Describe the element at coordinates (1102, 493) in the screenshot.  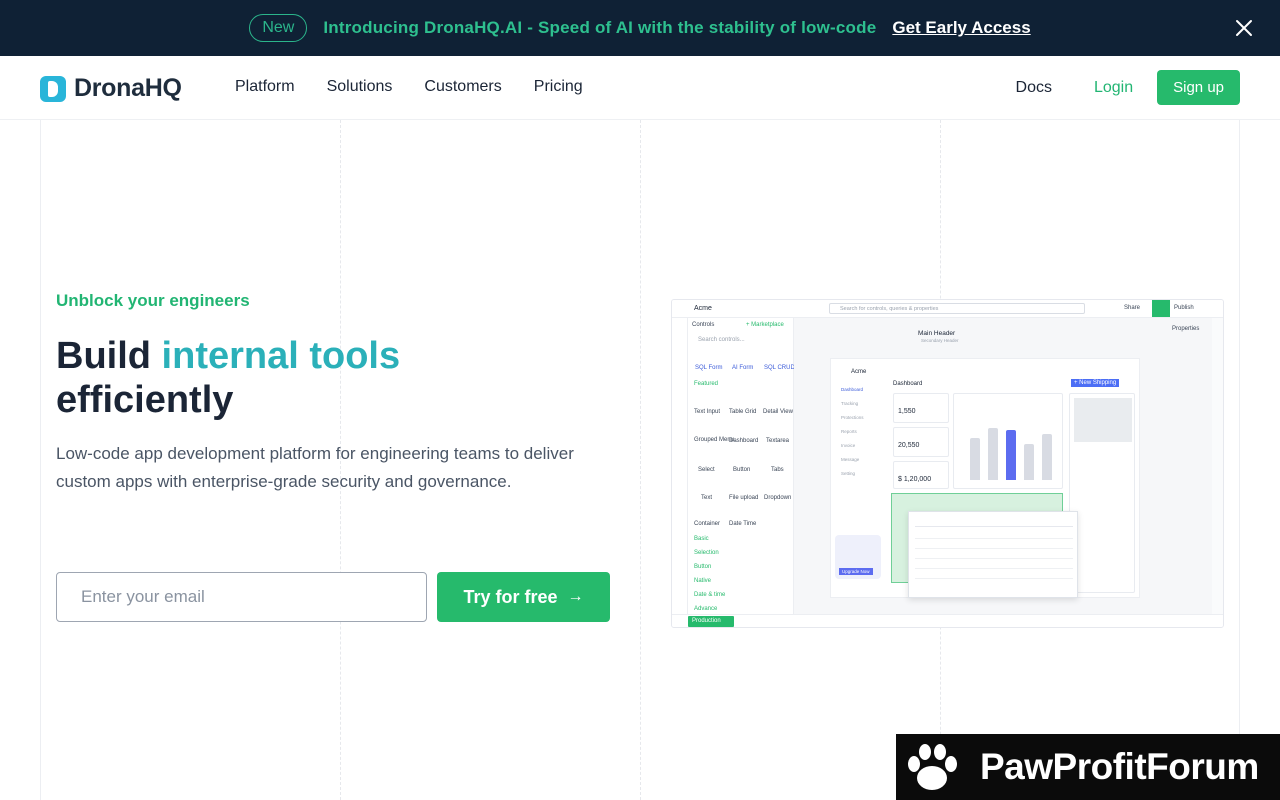
I see `tracking-card` at that location.